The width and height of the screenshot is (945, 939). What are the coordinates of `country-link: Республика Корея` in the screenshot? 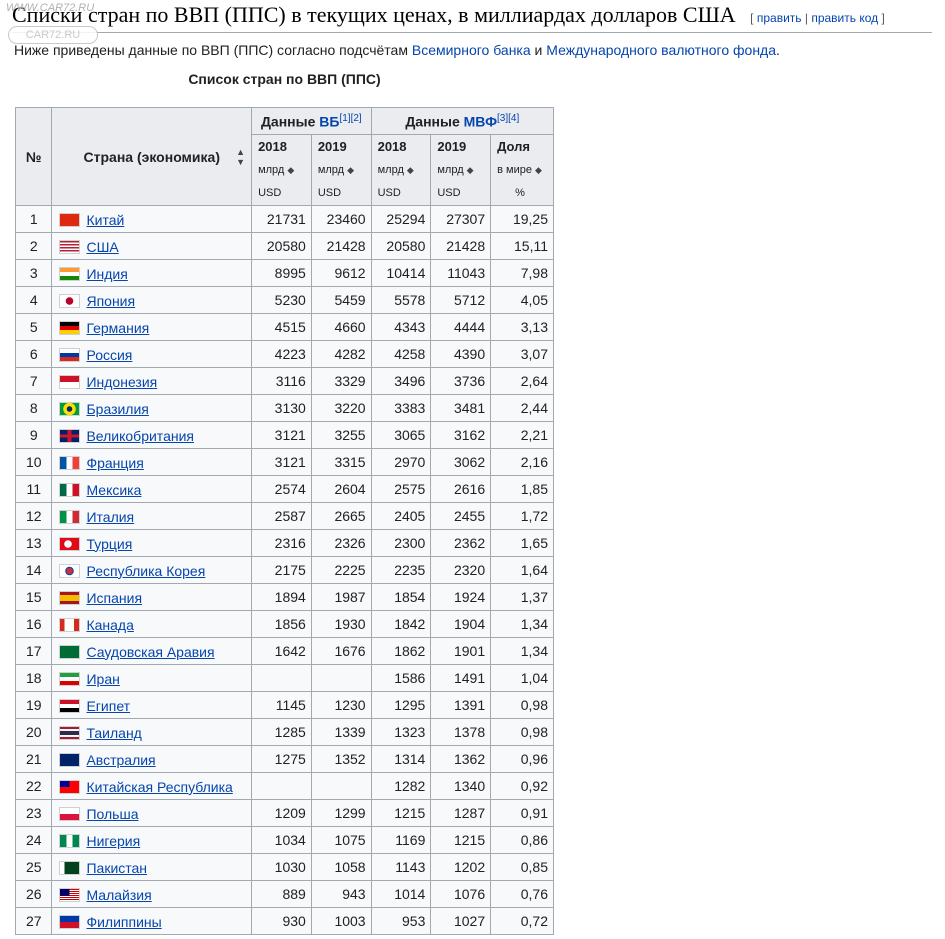 It's located at (145, 571).